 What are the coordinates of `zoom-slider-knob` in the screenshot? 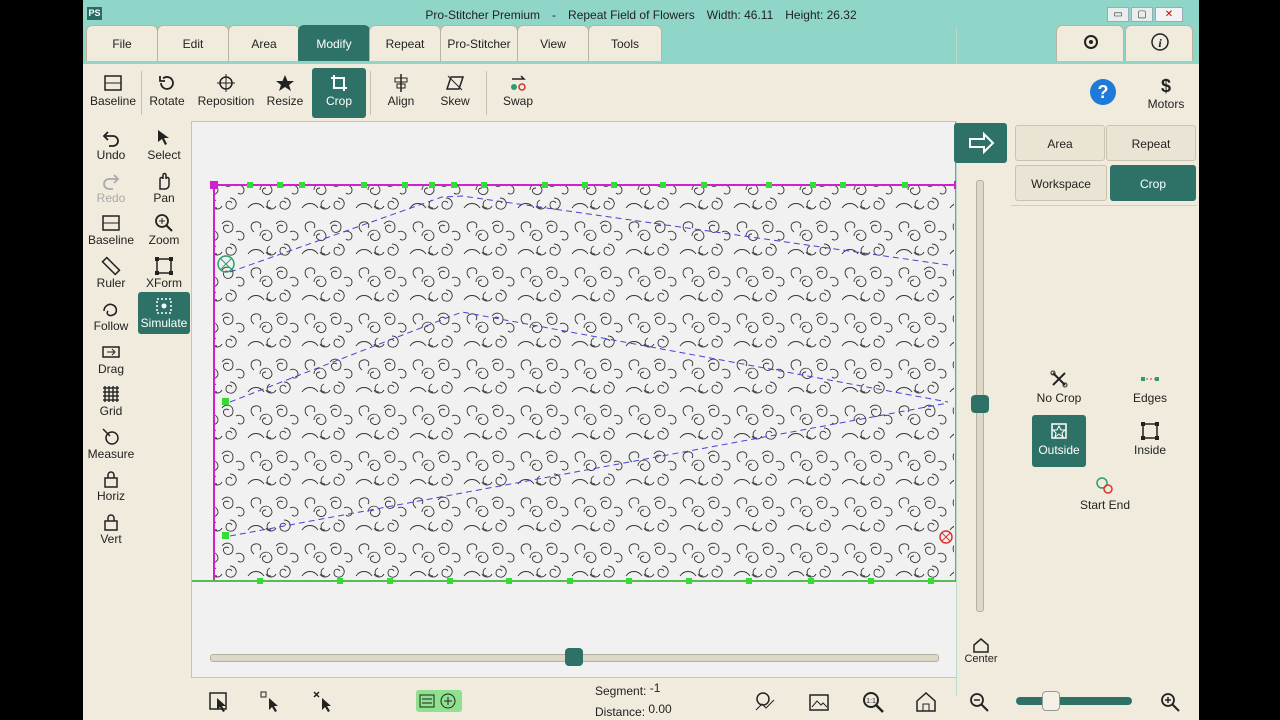 It's located at (1050, 701).